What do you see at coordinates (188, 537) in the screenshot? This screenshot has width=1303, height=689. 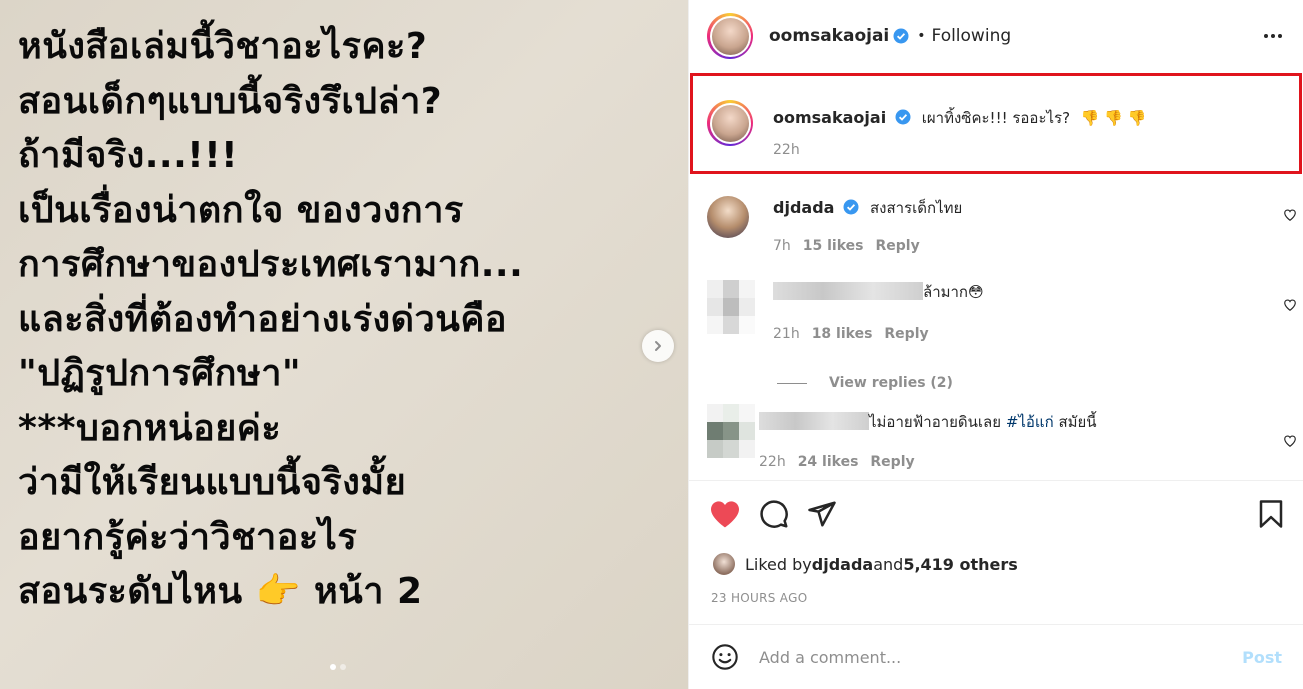 I see `image-text-line: อยากรู้ค่ะว่าวิชาอะไร` at bounding box center [188, 537].